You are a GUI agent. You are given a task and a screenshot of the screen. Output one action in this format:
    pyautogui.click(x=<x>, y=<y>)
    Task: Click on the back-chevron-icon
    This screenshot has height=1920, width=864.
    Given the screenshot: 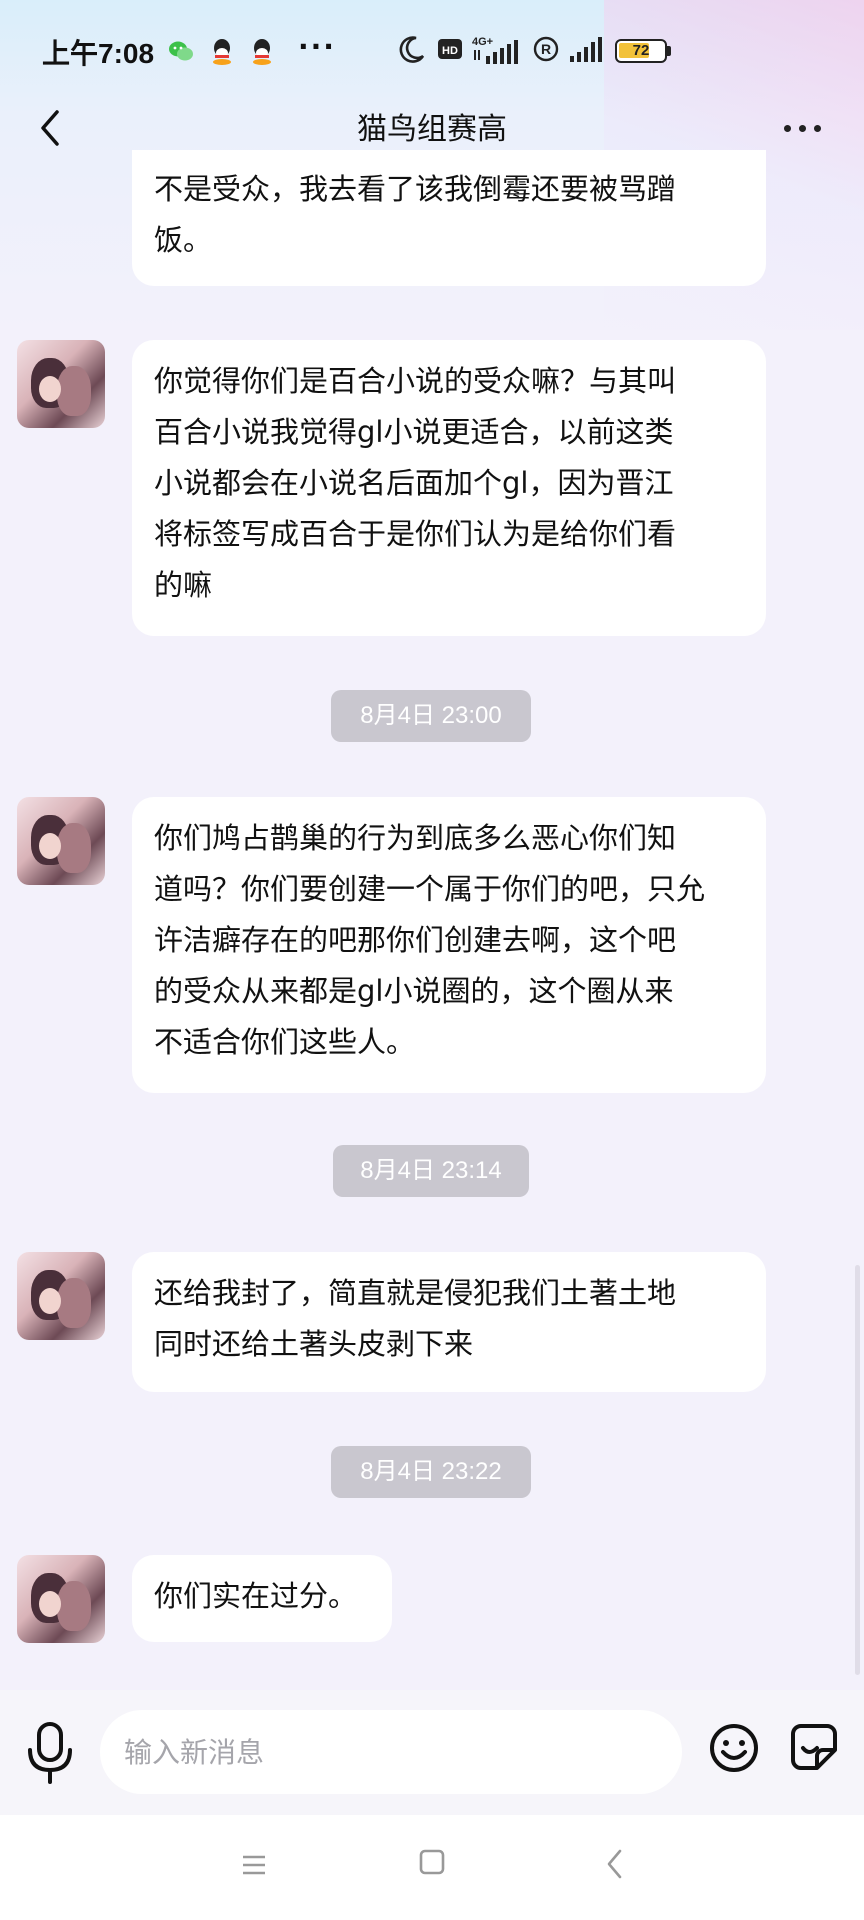 What is the action you would take?
    pyautogui.click(x=614, y=1864)
    